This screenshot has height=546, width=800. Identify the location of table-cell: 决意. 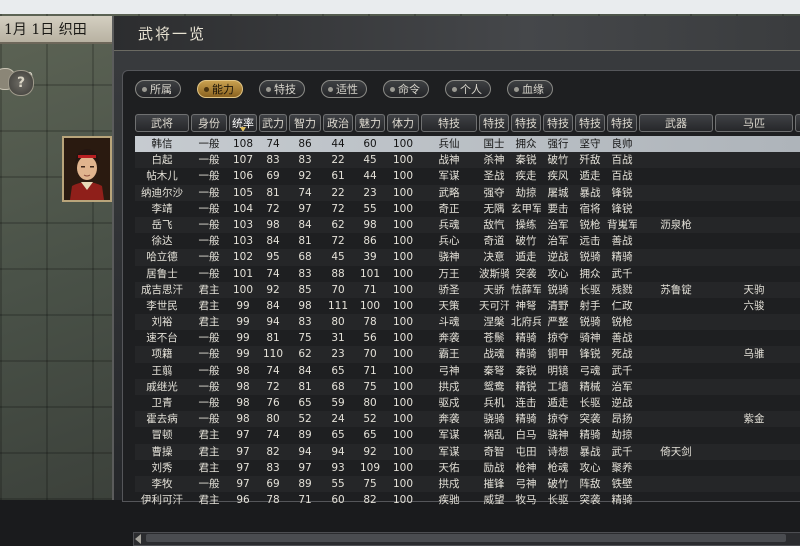
(494, 257).